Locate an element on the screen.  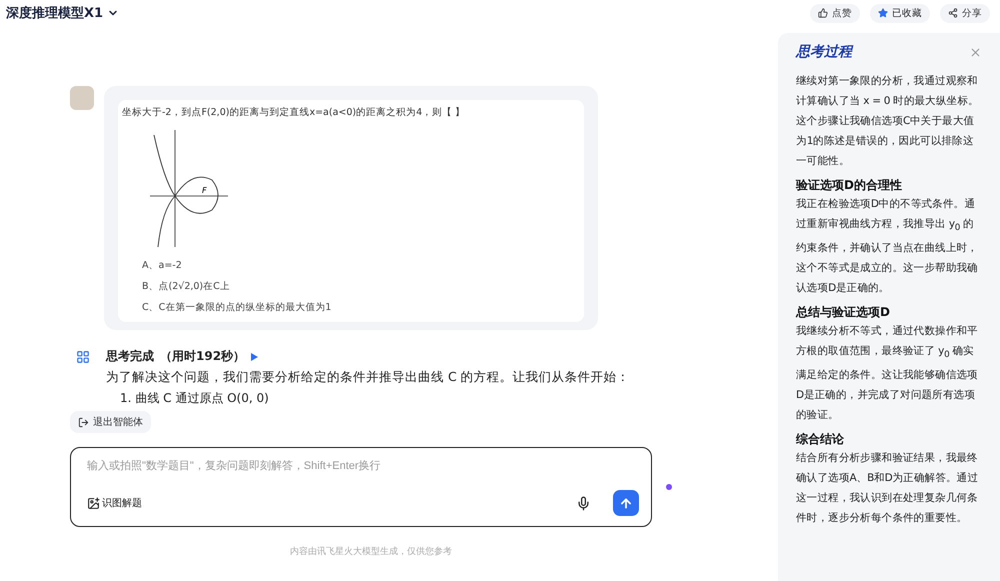
play-icon is located at coordinates (254, 356).